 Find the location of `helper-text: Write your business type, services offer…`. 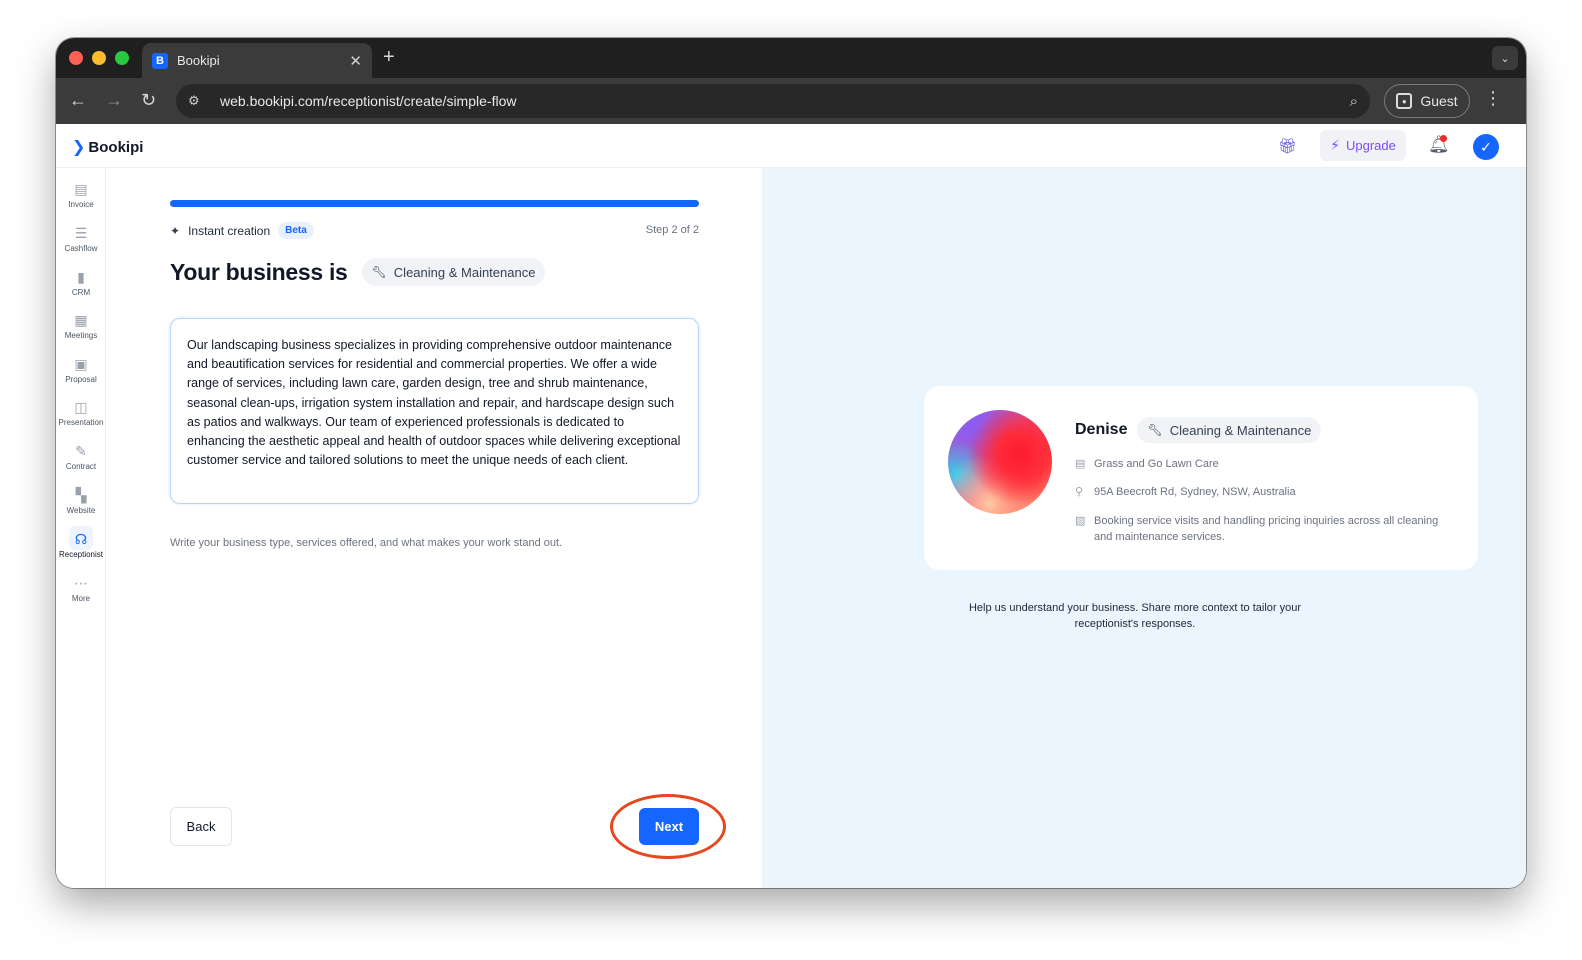

helper-text: Write your business type, services offer… is located at coordinates (366, 543).